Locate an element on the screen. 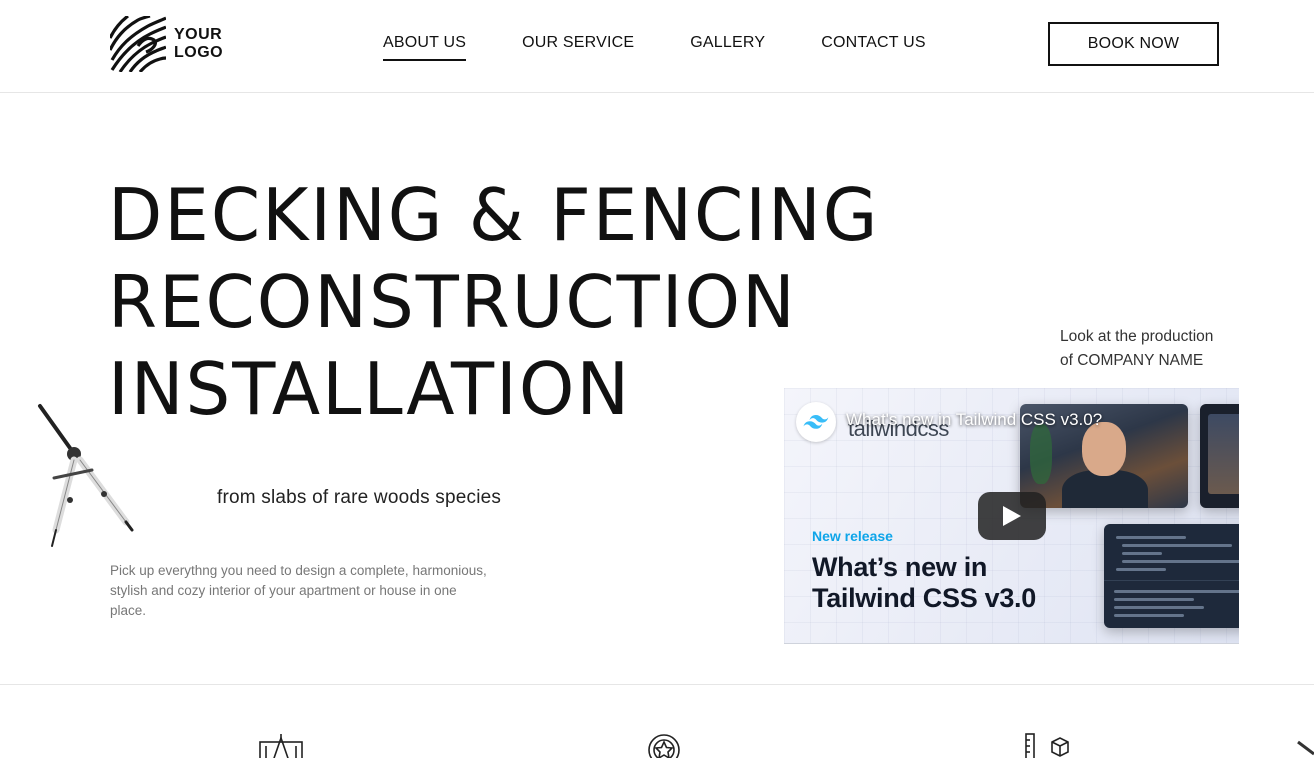 This screenshot has width=1314, height=758. thumbnail-title-line-2: Tailwind CSS v3.0 is located at coordinates (924, 598).